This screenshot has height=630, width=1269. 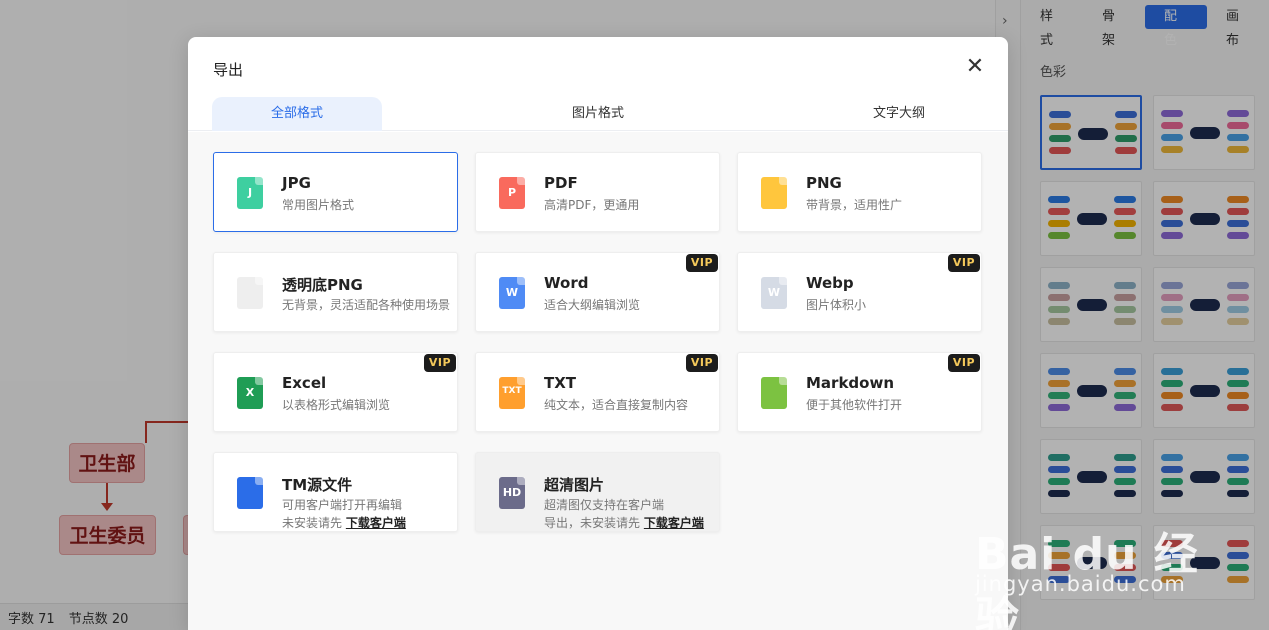 I want to click on format-title: Webp, so click(x=830, y=283).